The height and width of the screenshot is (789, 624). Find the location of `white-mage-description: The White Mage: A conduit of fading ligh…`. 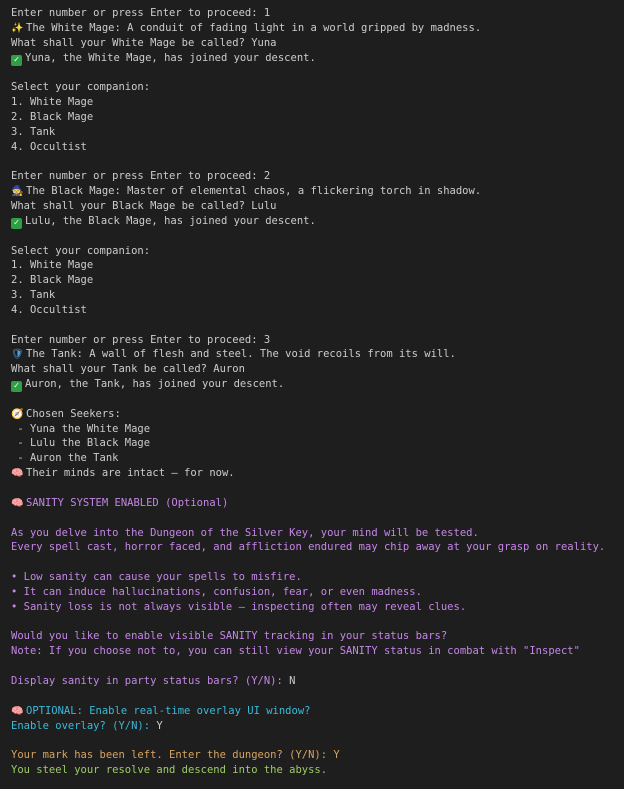

white-mage-description: The White Mage: A conduit of fading ligh… is located at coordinates (254, 27).